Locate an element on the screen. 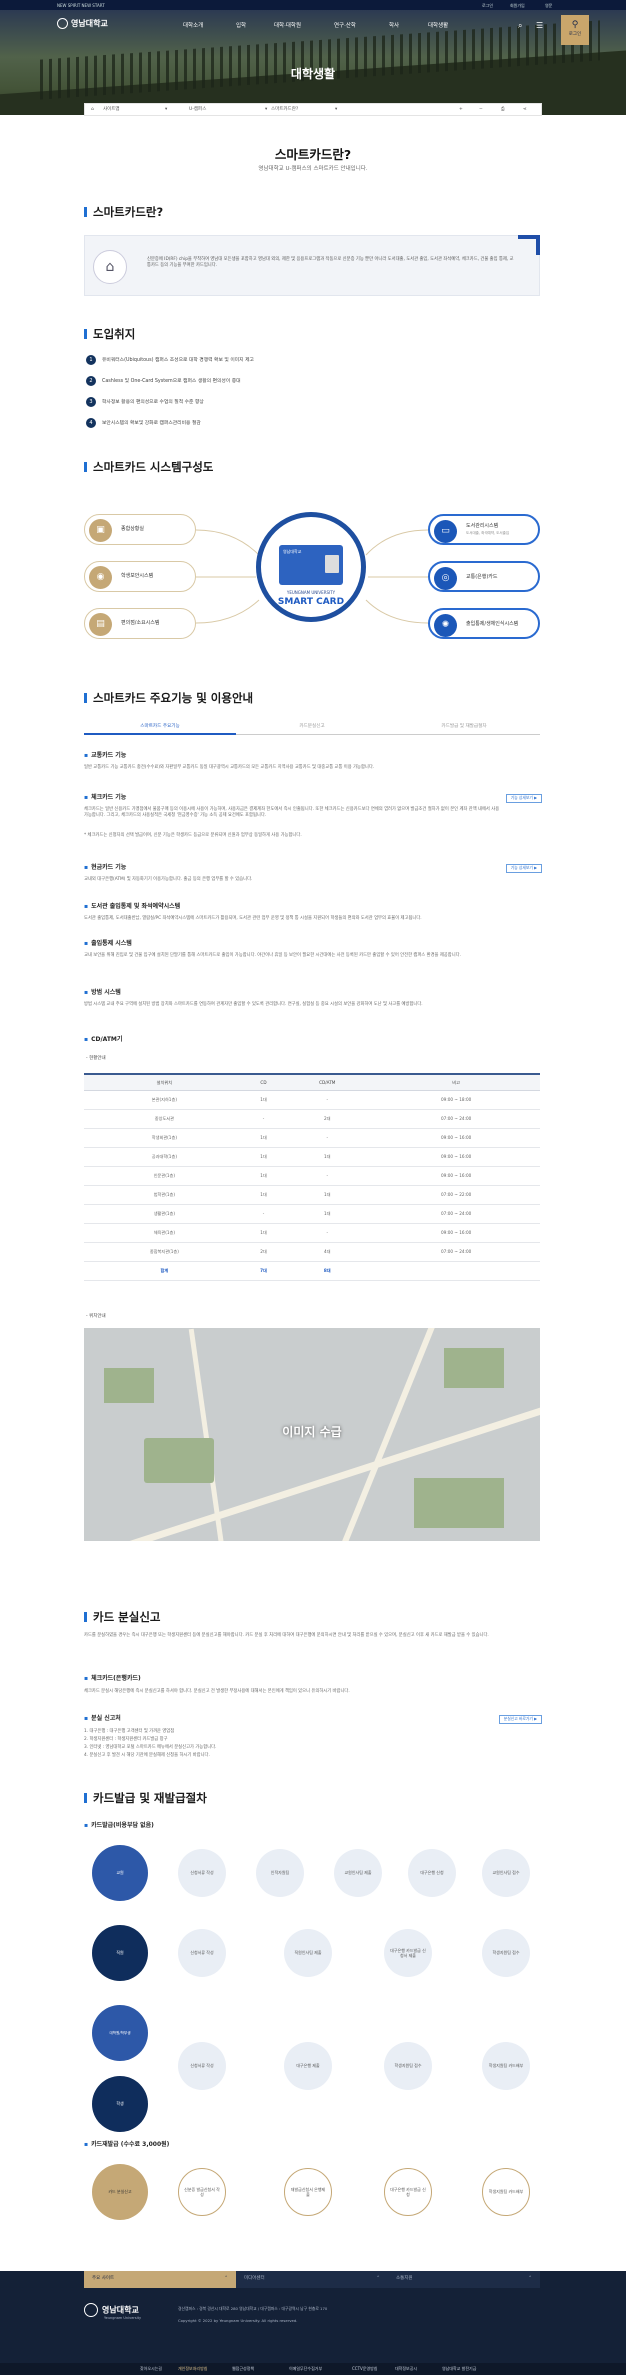  footer-dropdown-media: 미디어센터 ⌃ is located at coordinates (312, 2279).